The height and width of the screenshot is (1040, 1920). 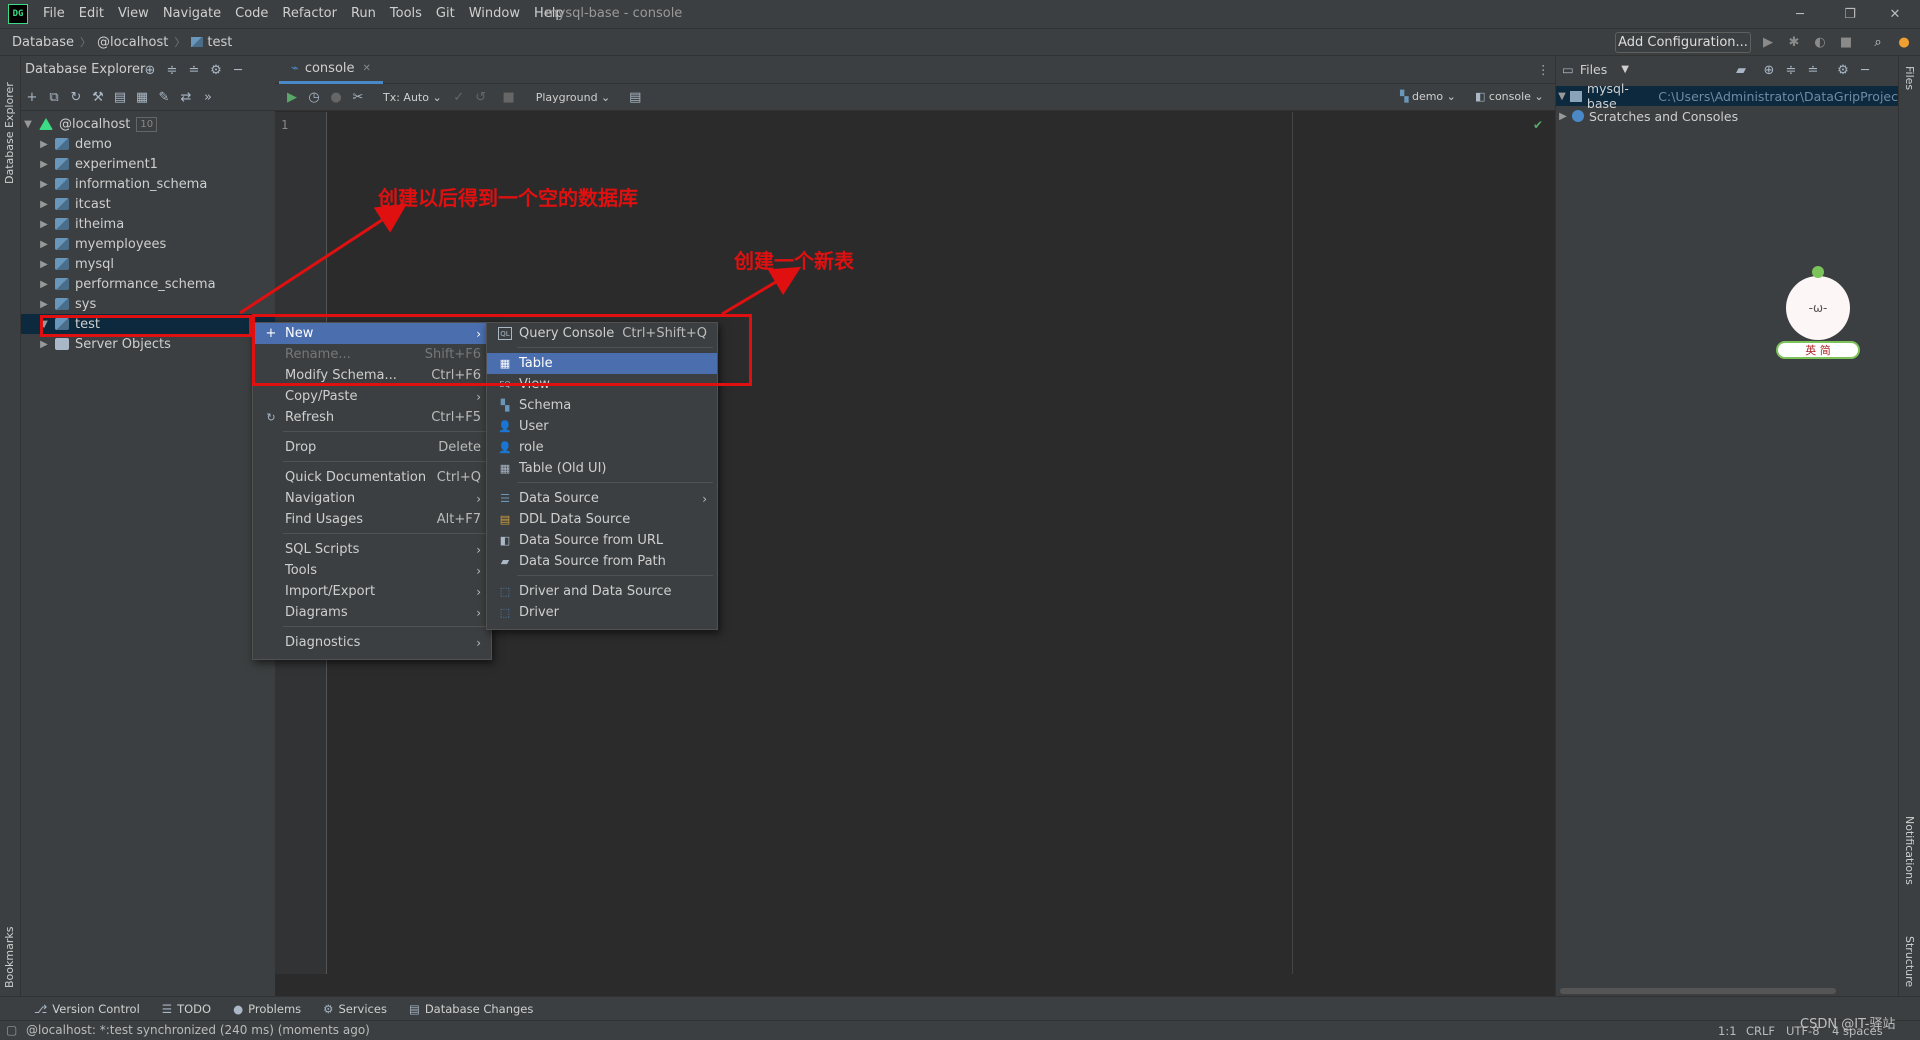 What do you see at coordinates (761, 291) in the screenshot?
I see `arrow-to-new-table-note` at bounding box center [761, 291].